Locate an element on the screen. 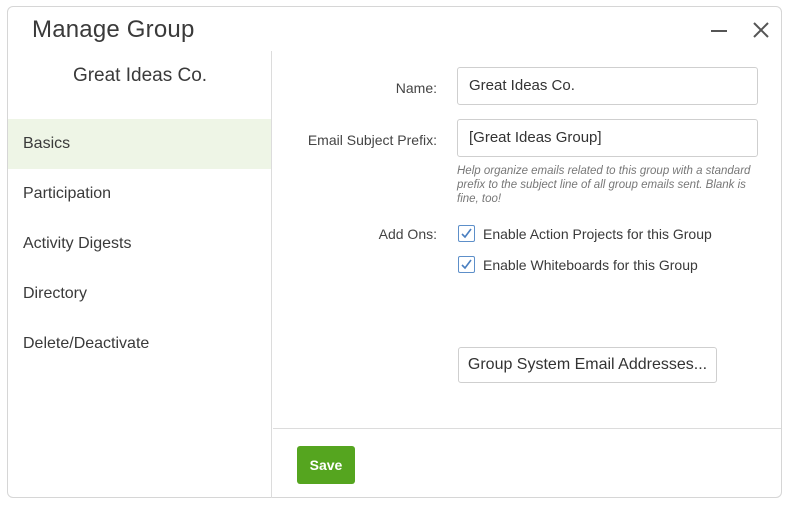  save-button: Save is located at coordinates (326, 465).